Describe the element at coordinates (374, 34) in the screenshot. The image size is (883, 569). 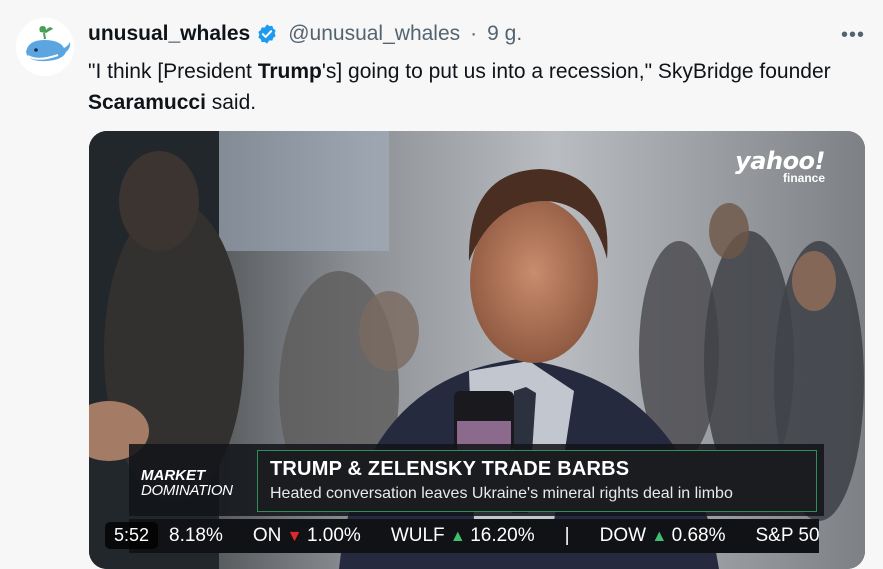
I see `author-handle: @unusual_whales` at that location.